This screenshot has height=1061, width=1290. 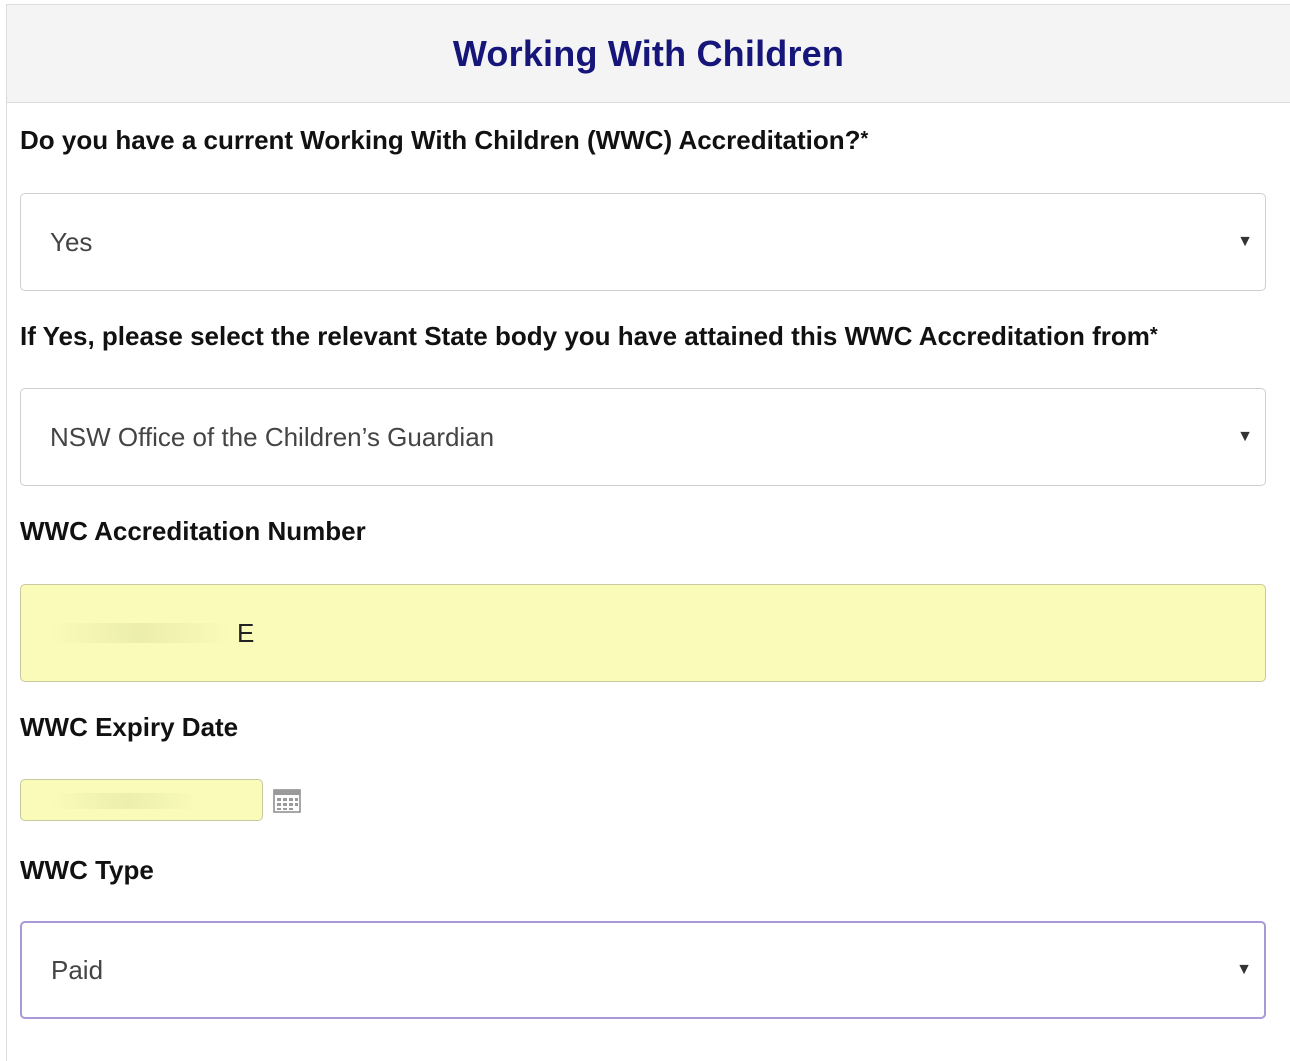 I want to click on expiry-date-input, so click(x=141, y=800).